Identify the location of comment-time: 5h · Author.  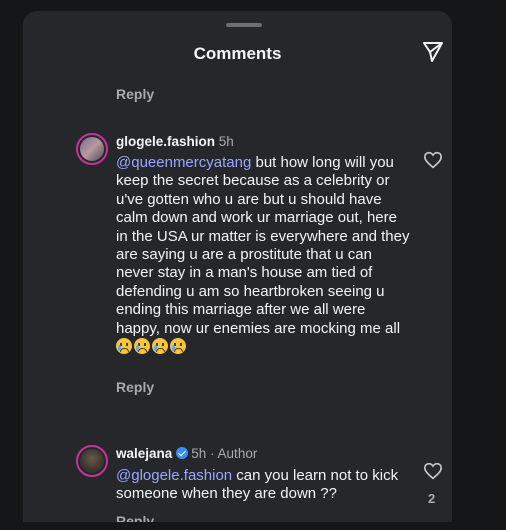
(224, 453).